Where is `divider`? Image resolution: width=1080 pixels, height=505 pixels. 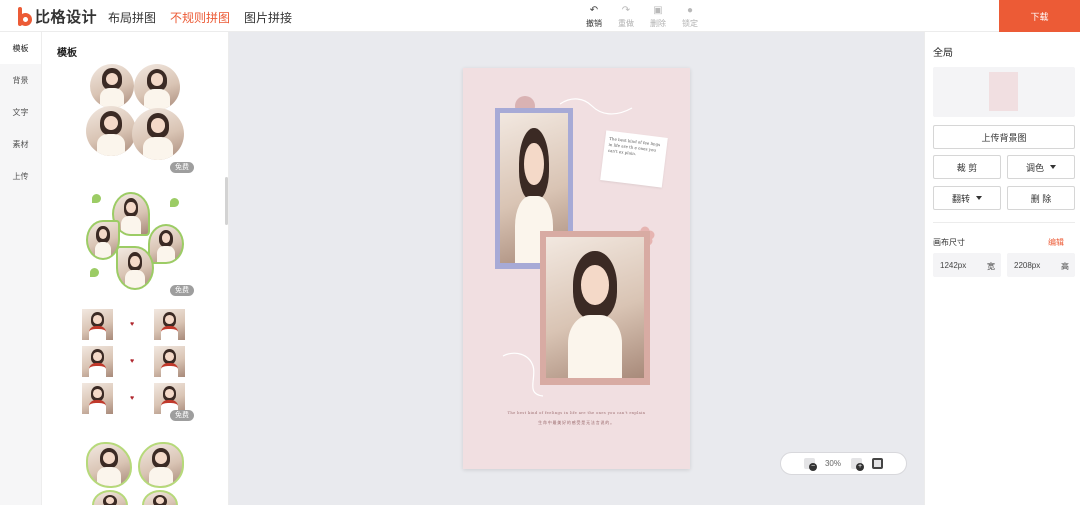
divider is located at coordinates (1004, 222).